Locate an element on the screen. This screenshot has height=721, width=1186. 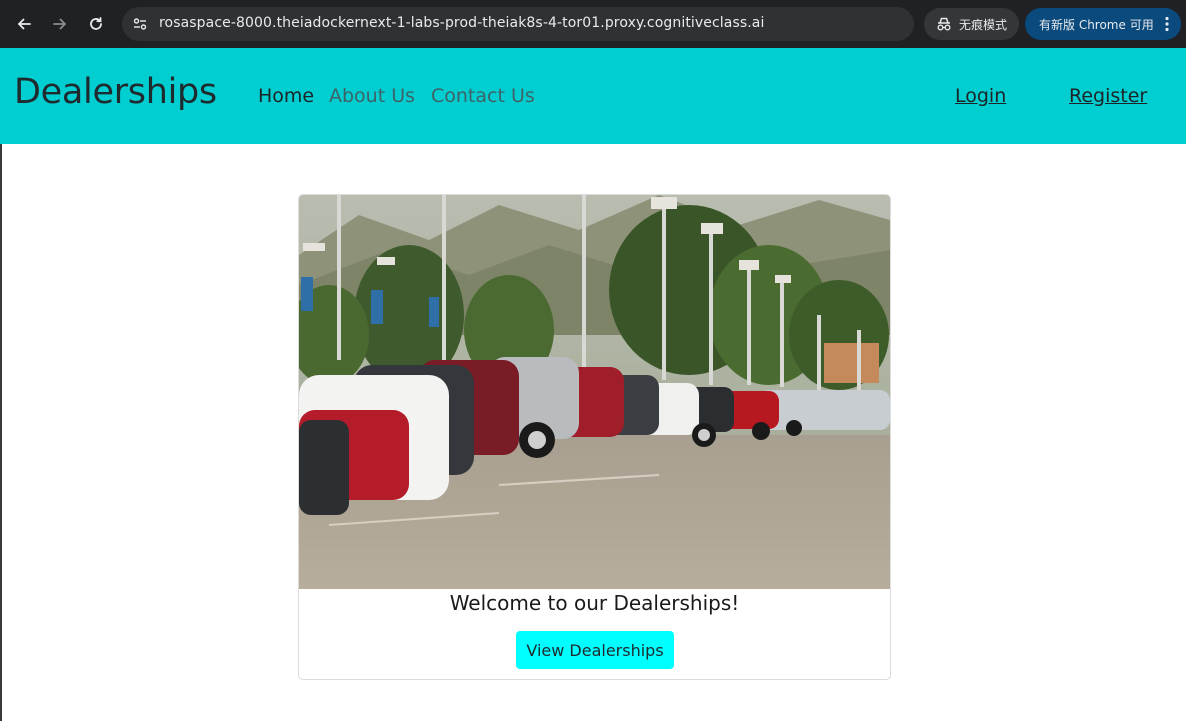
incognito-chip: 无痕模式 is located at coordinates (971, 24).